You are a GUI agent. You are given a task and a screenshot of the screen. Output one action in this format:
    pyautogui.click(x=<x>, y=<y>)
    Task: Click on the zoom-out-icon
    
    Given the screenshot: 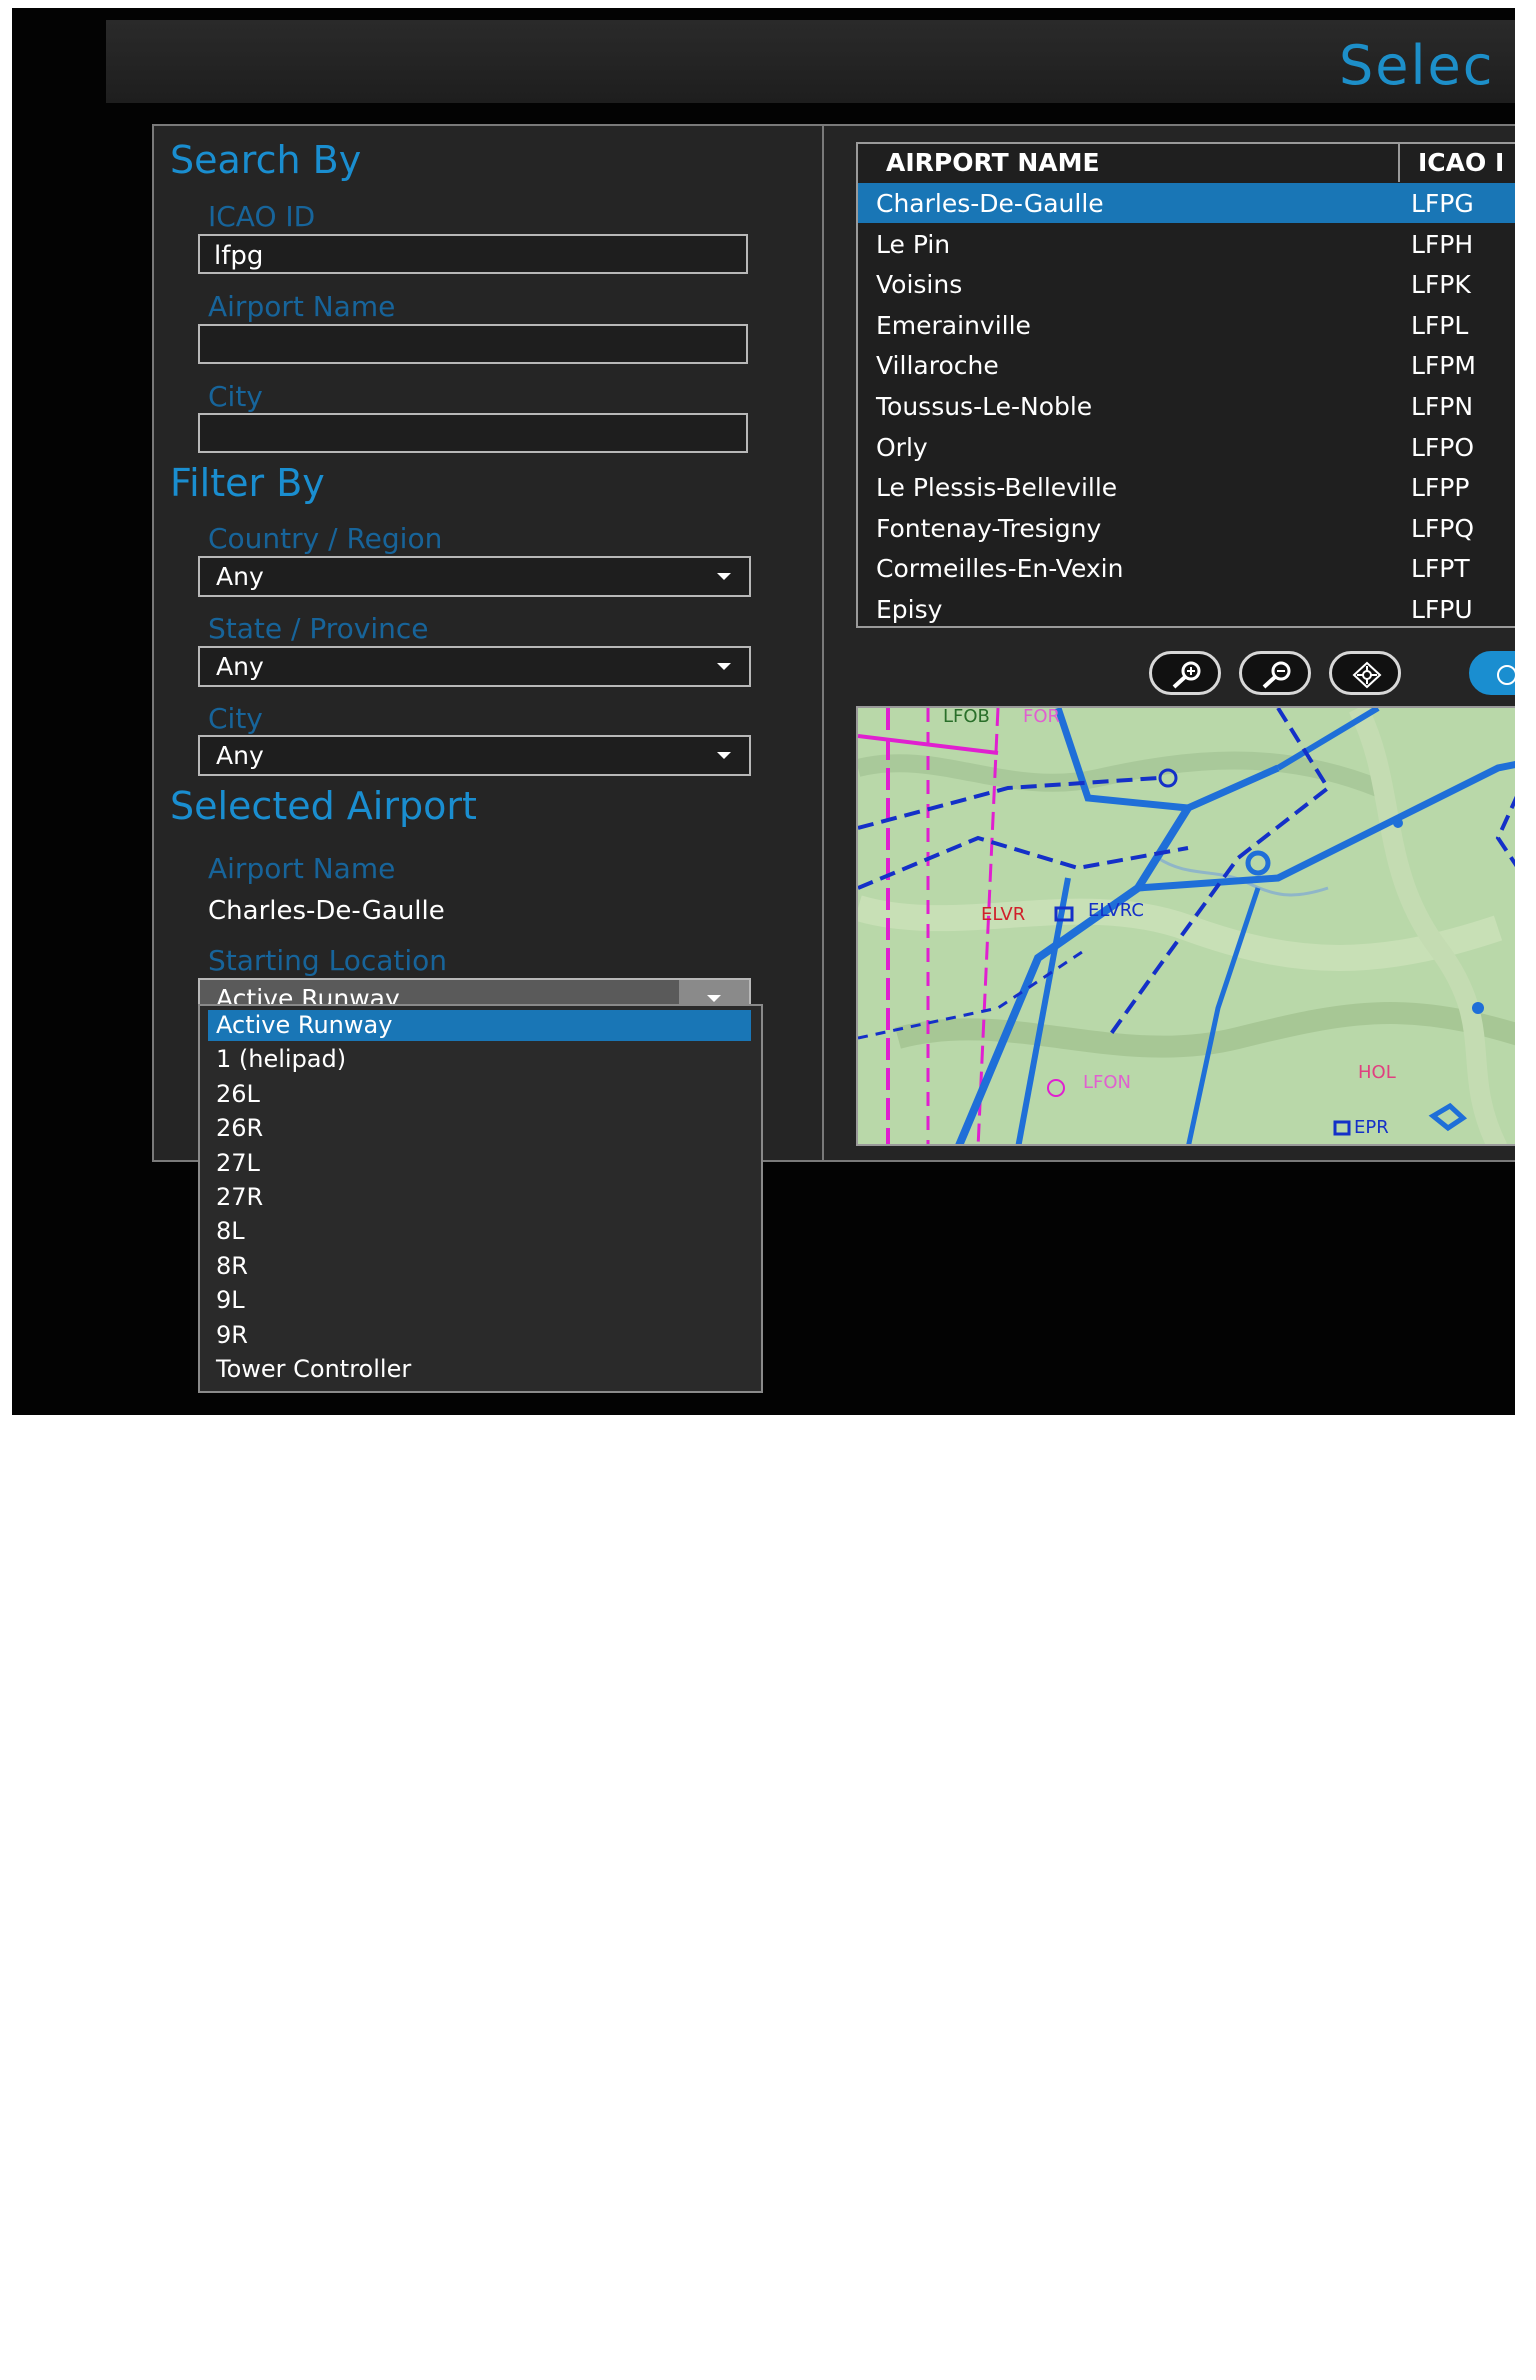 What is the action you would take?
    pyautogui.click(x=1276, y=675)
    